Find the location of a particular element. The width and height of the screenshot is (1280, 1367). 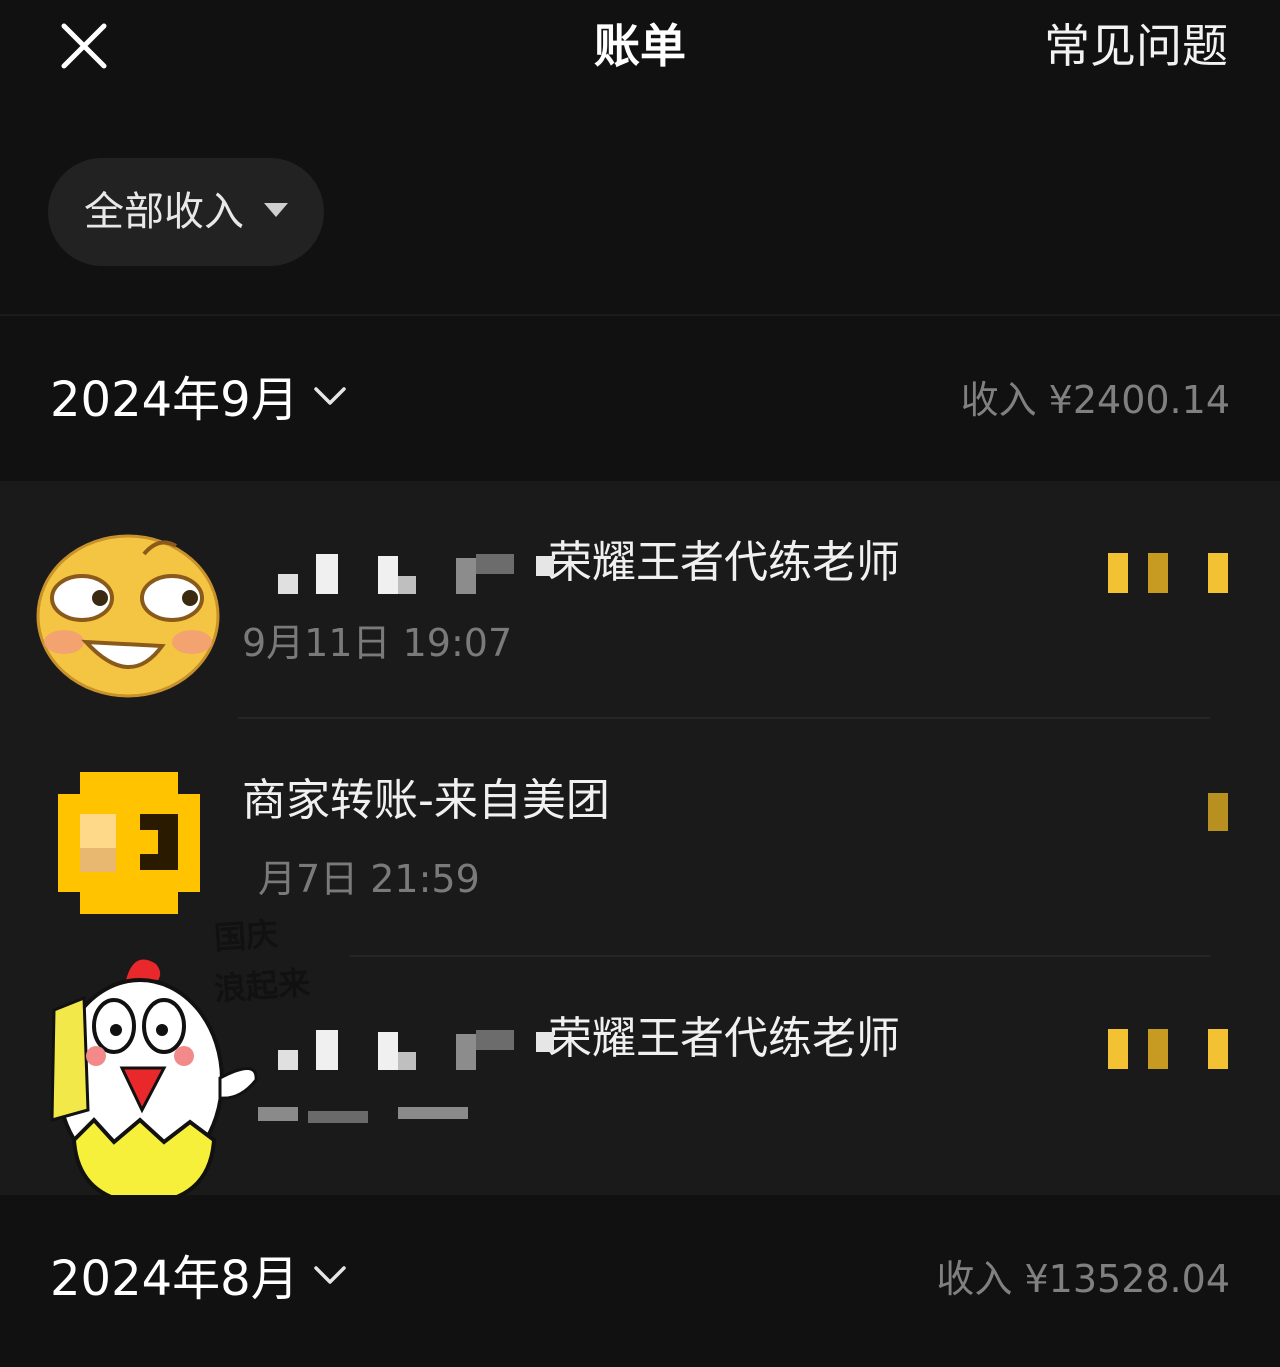

smirk-emoji-avatar-icon is located at coordinates (128, 616).